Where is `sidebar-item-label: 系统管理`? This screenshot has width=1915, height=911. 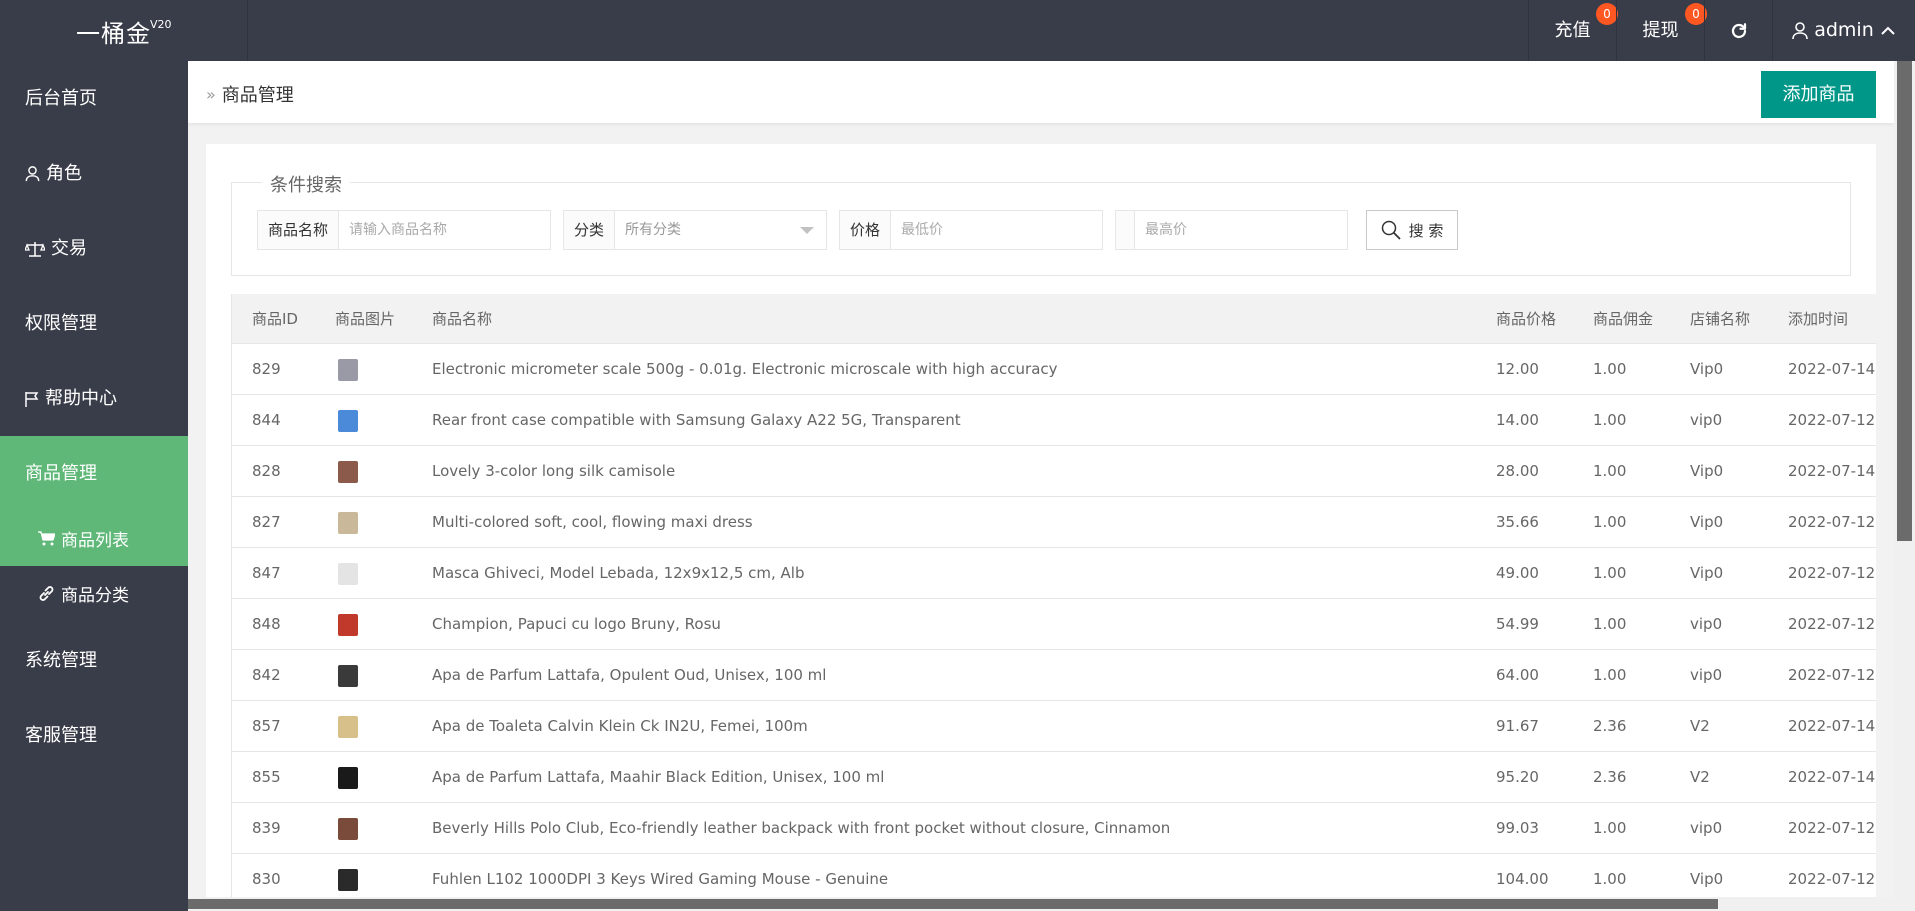 sidebar-item-label: 系统管理 is located at coordinates (61, 660).